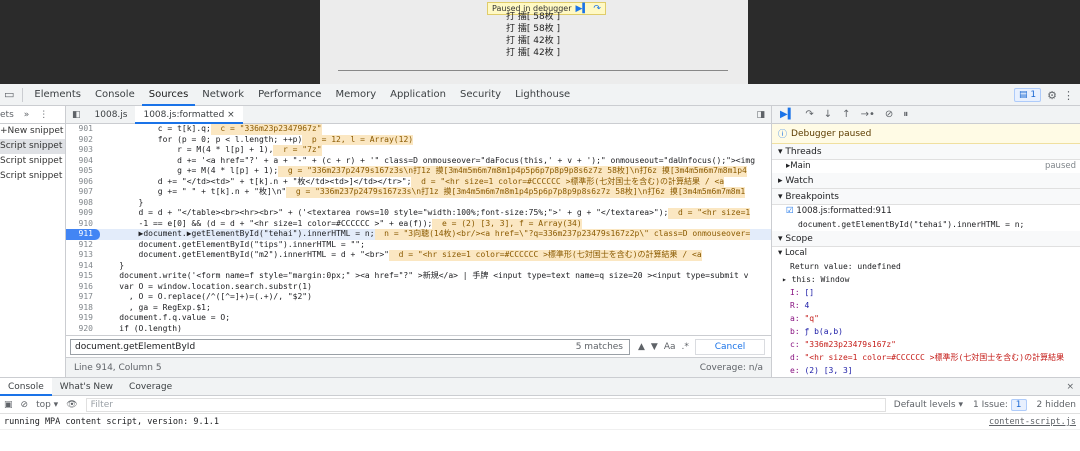  What do you see at coordinates (83, 150) in the screenshot?
I see `line-number: 903` at bounding box center [83, 150].